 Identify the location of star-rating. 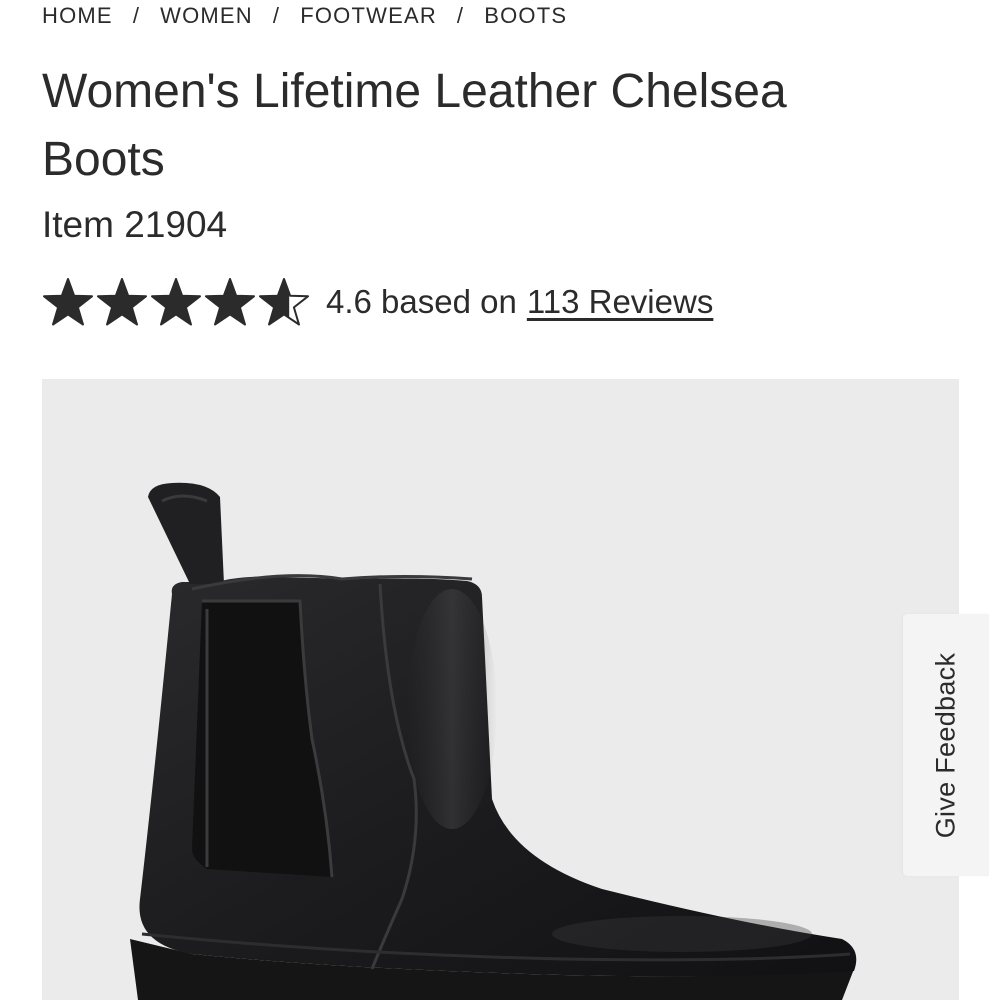
(177, 302).